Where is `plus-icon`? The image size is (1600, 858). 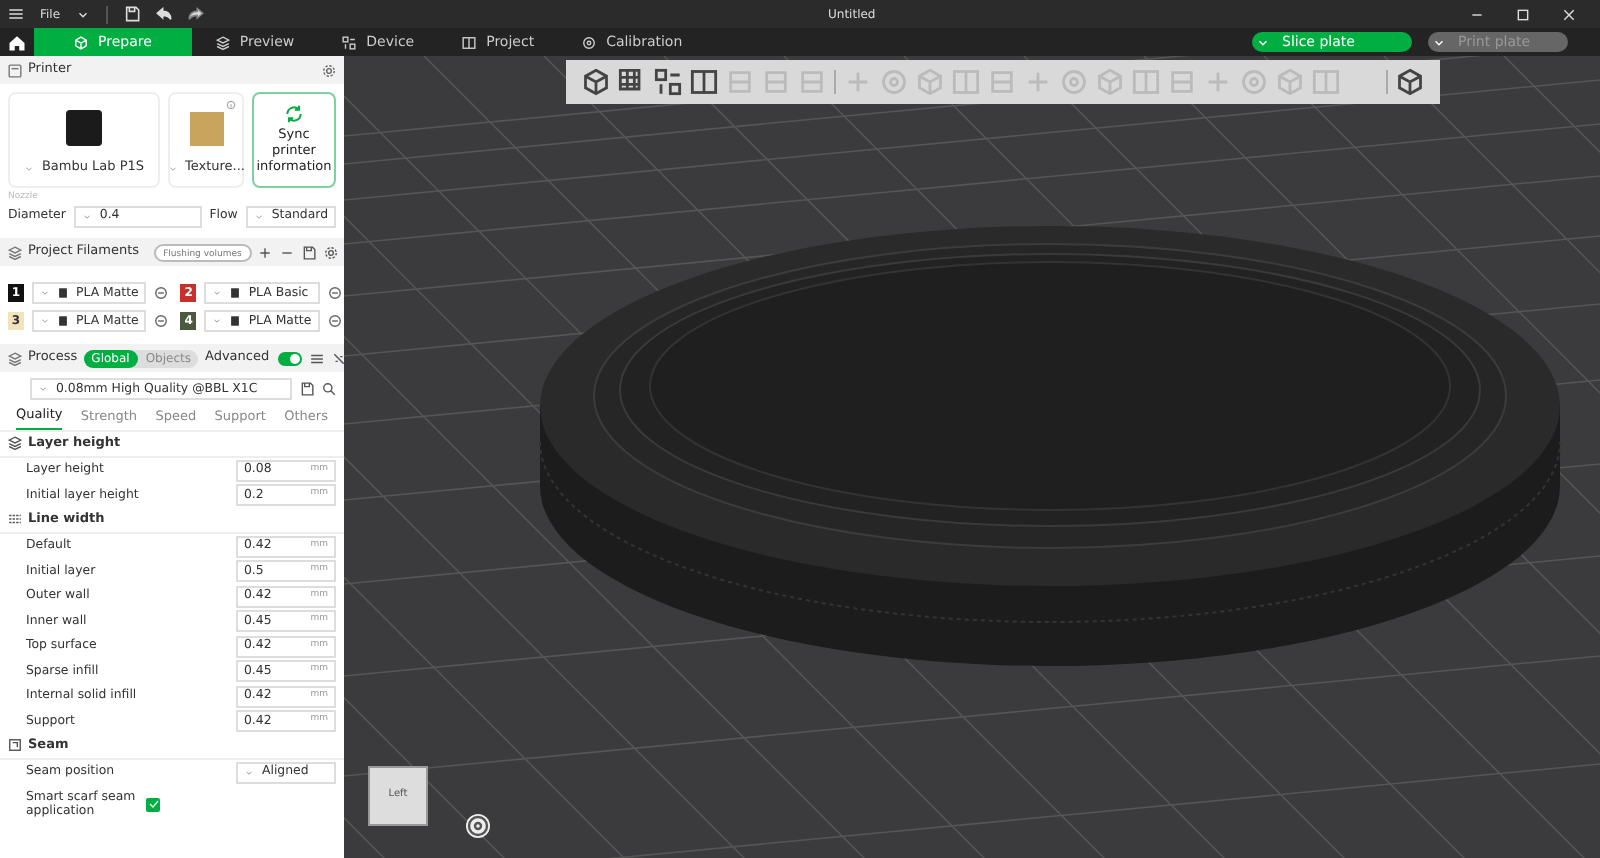 plus-icon is located at coordinates (264, 252).